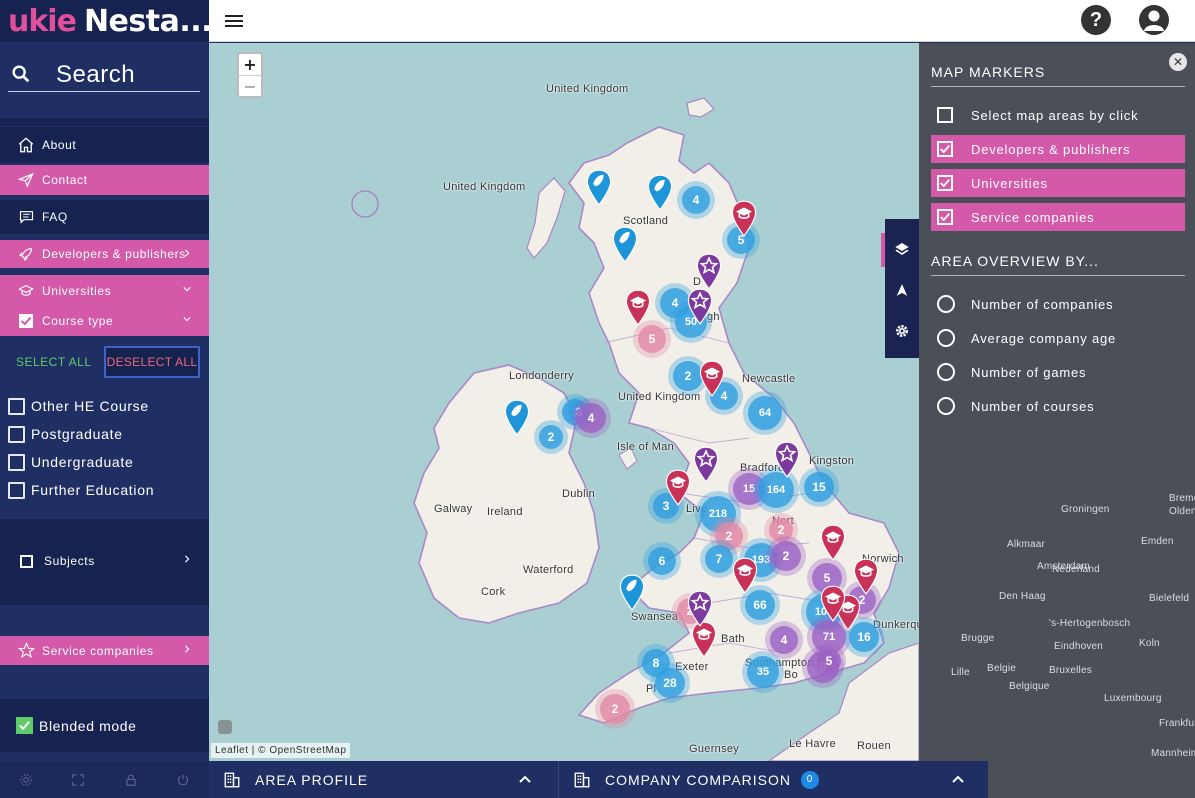 The height and width of the screenshot is (798, 1195). Describe the element at coordinates (152, 362) in the screenshot. I see `deselect-all-button: DESELECT ALL` at that location.